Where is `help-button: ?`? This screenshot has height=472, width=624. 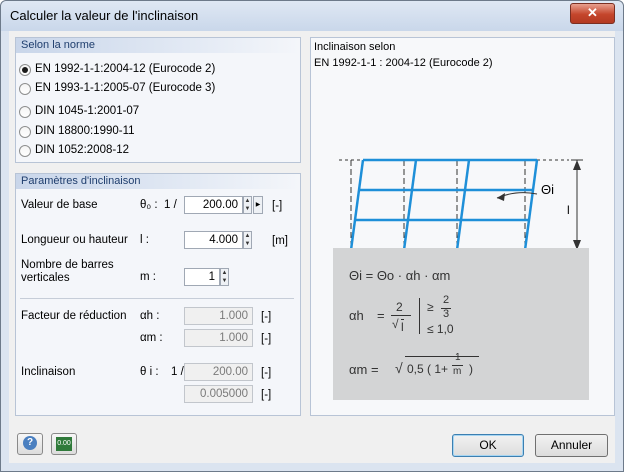 help-button: ? is located at coordinates (30, 444).